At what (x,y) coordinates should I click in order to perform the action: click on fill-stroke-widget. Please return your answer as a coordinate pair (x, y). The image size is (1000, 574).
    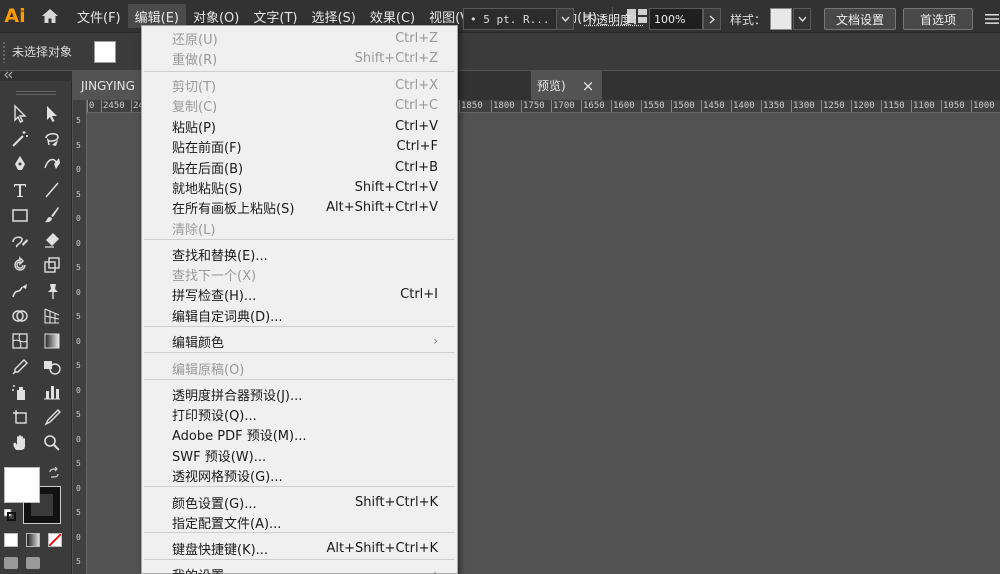
    Looking at the image, I should click on (36, 497).